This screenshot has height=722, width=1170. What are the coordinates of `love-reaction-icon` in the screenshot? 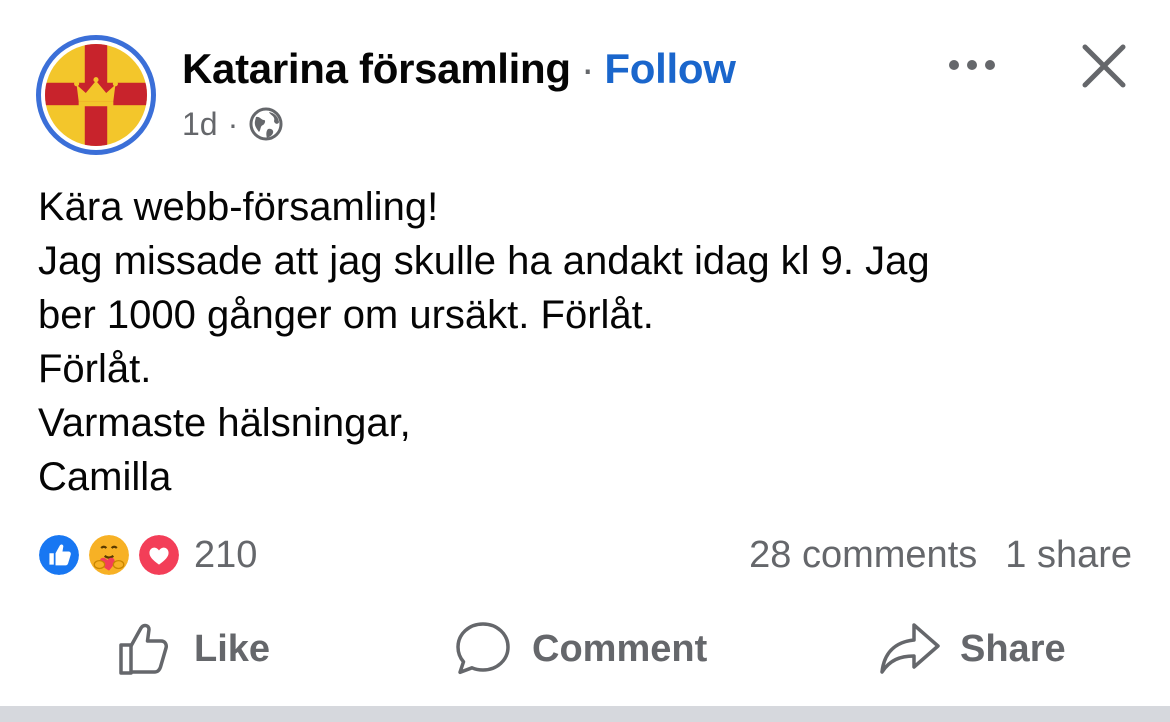 It's located at (159, 555).